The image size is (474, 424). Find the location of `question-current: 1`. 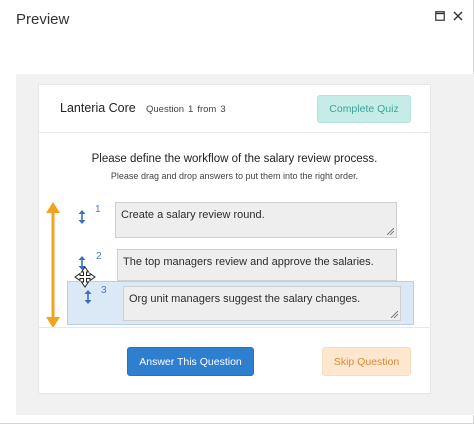

question-current: 1 is located at coordinates (191, 109).